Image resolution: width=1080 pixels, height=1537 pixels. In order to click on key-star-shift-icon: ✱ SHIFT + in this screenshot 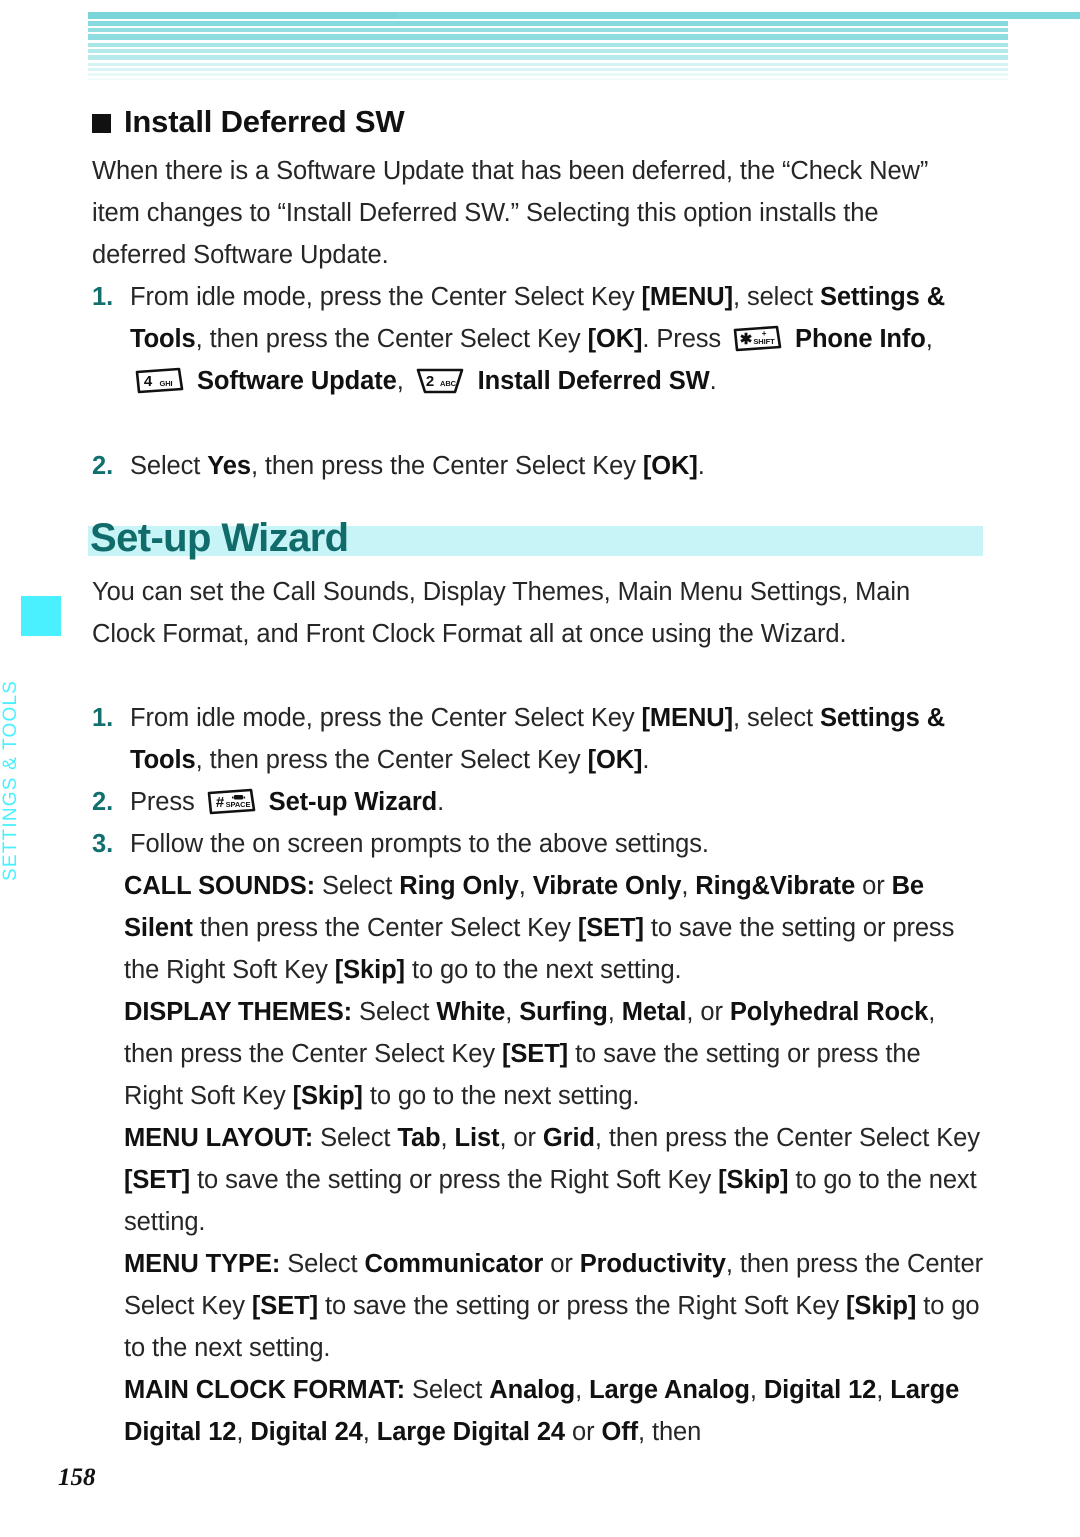, I will do `click(758, 339)`.